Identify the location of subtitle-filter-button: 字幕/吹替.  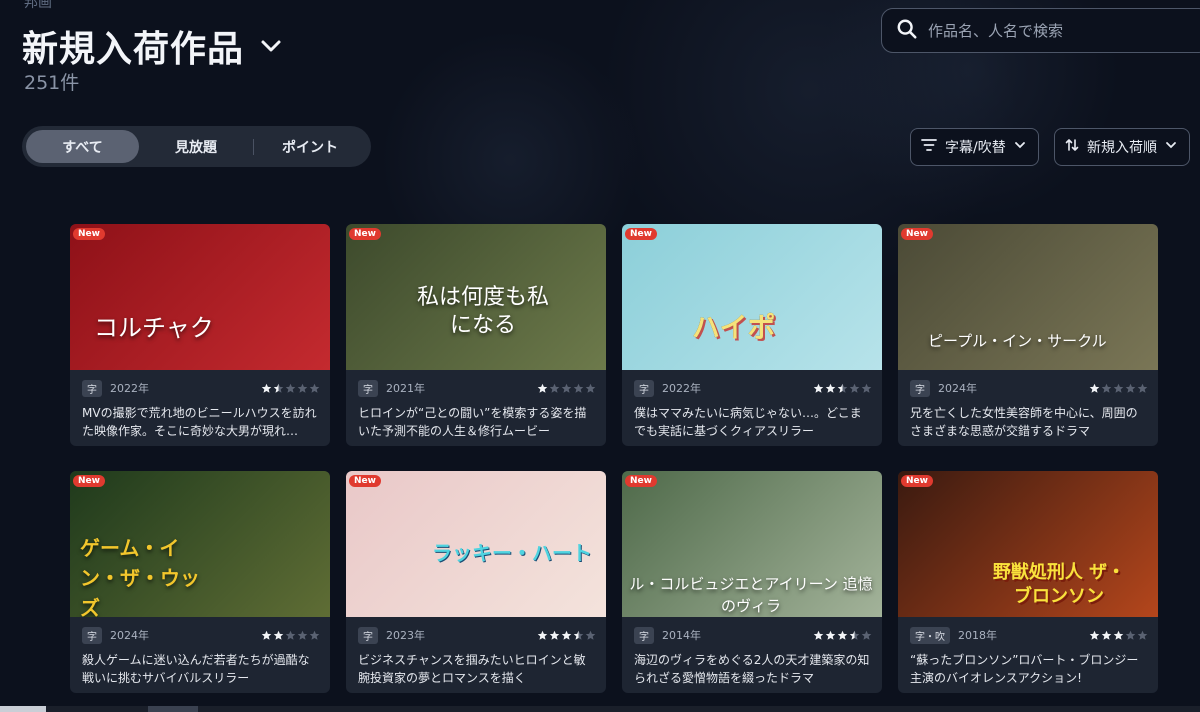
(974, 147).